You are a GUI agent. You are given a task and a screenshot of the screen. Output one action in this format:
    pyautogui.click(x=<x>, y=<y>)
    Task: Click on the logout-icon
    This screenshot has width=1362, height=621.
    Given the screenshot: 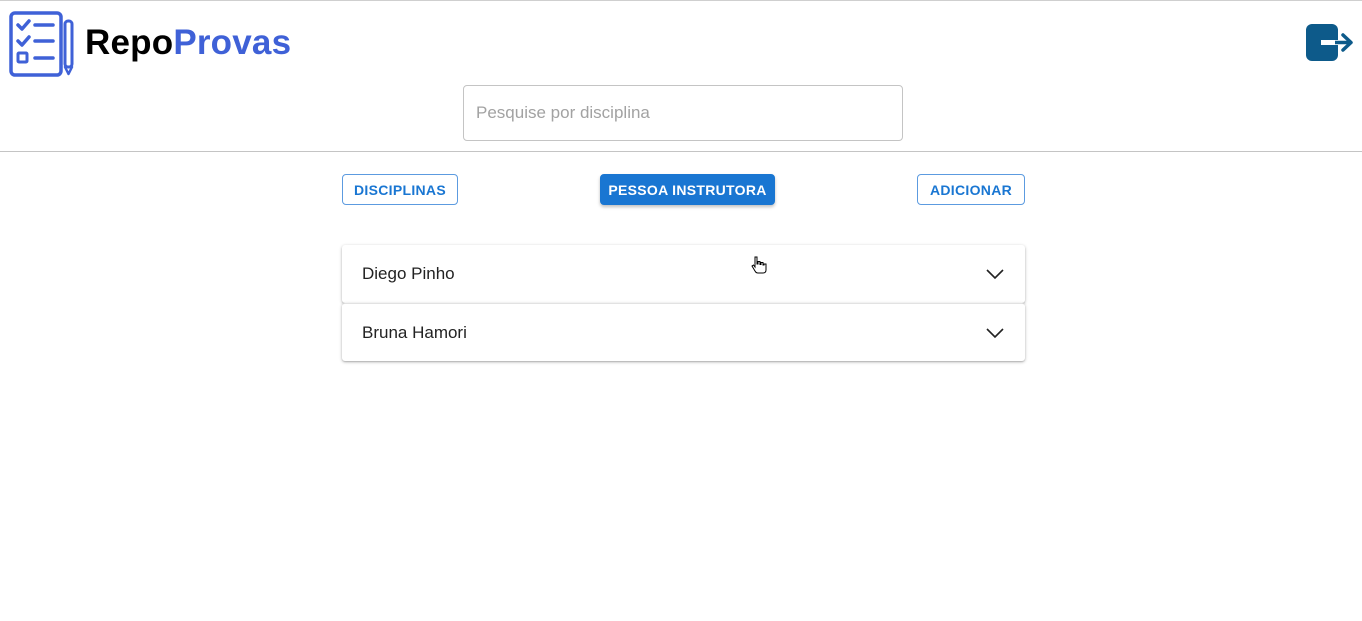 What is the action you would take?
    pyautogui.click(x=1329, y=42)
    